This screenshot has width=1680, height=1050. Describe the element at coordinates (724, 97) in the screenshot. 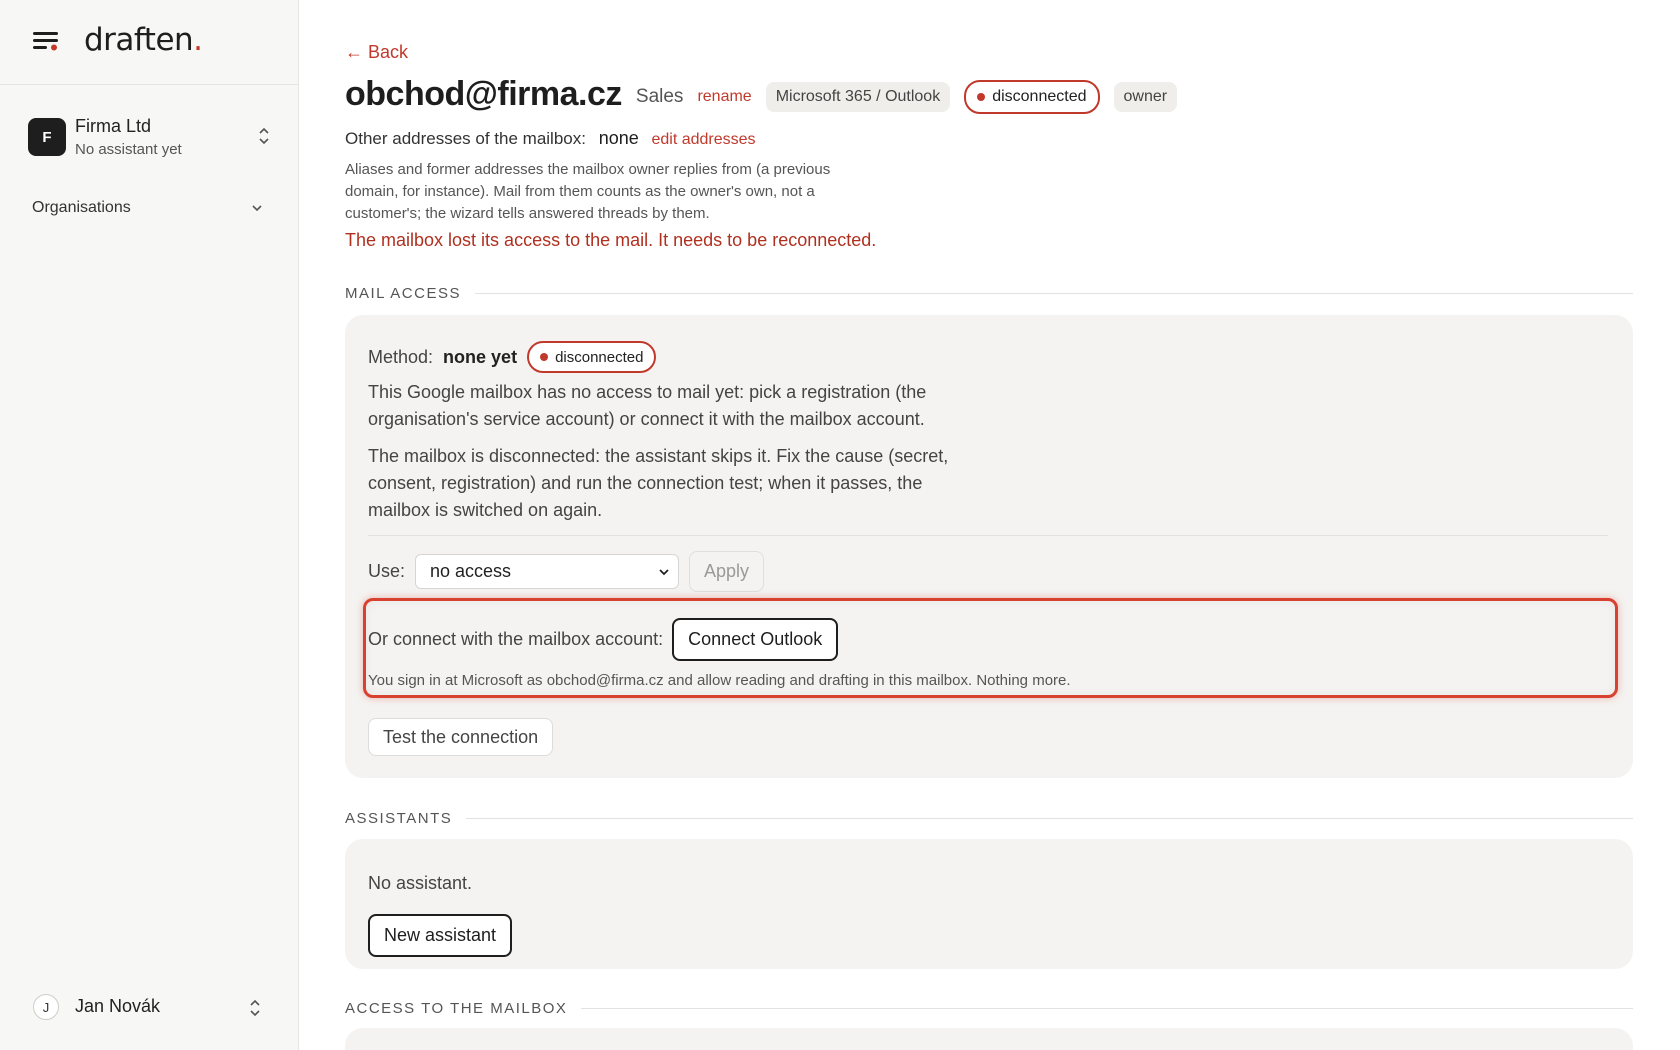

I see `rename-link: rename` at that location.